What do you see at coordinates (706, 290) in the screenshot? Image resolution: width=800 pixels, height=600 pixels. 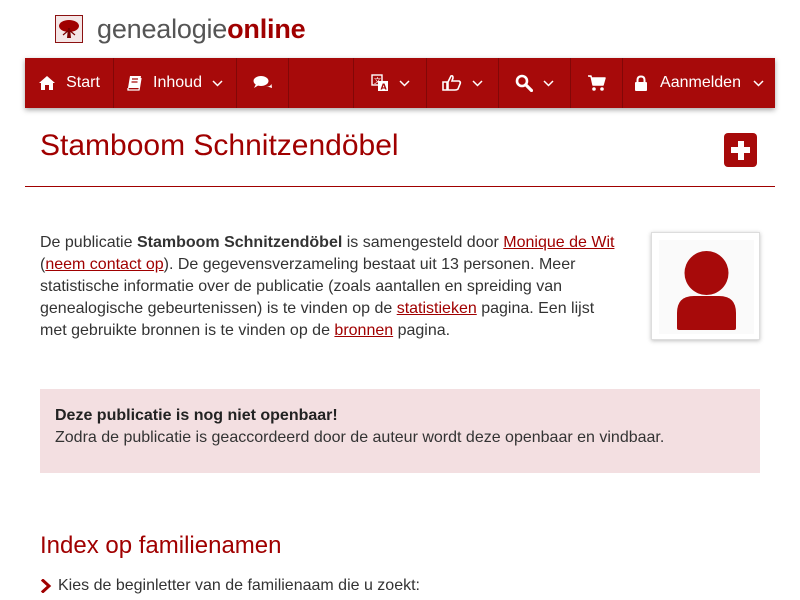 I see `user-icon` at bounding box center [706, 290].